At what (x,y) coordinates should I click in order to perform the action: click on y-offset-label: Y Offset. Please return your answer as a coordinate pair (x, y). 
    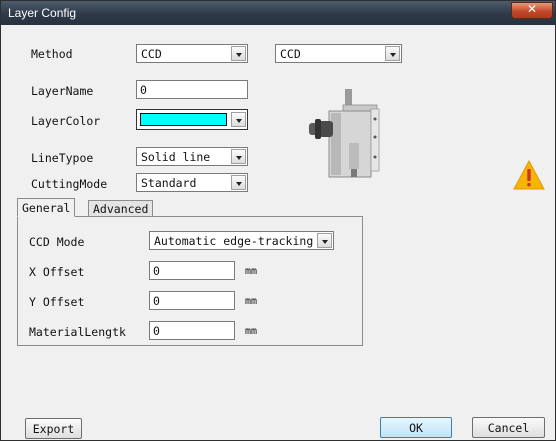
    Looking at the image, I should click on (57, 302).